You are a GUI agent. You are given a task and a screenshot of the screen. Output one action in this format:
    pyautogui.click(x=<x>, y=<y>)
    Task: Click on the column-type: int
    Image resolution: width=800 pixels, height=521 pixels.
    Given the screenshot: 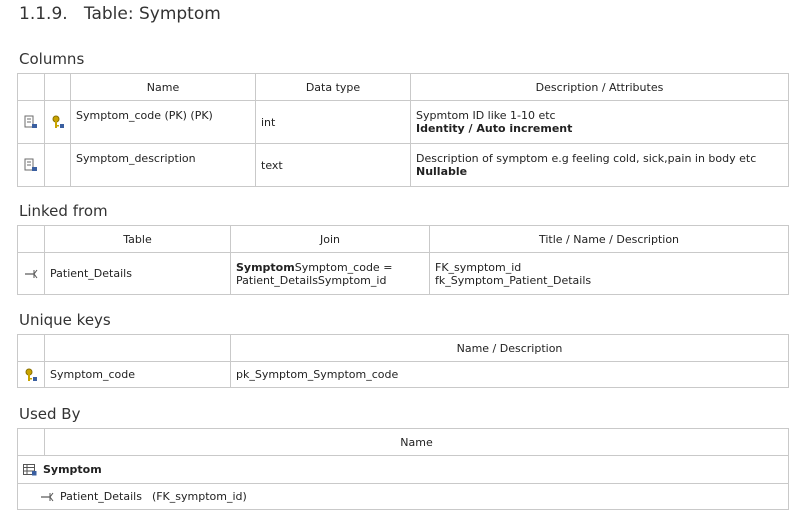 What is the action you would take?
    pyautogui.click(x=333, y=122)
    